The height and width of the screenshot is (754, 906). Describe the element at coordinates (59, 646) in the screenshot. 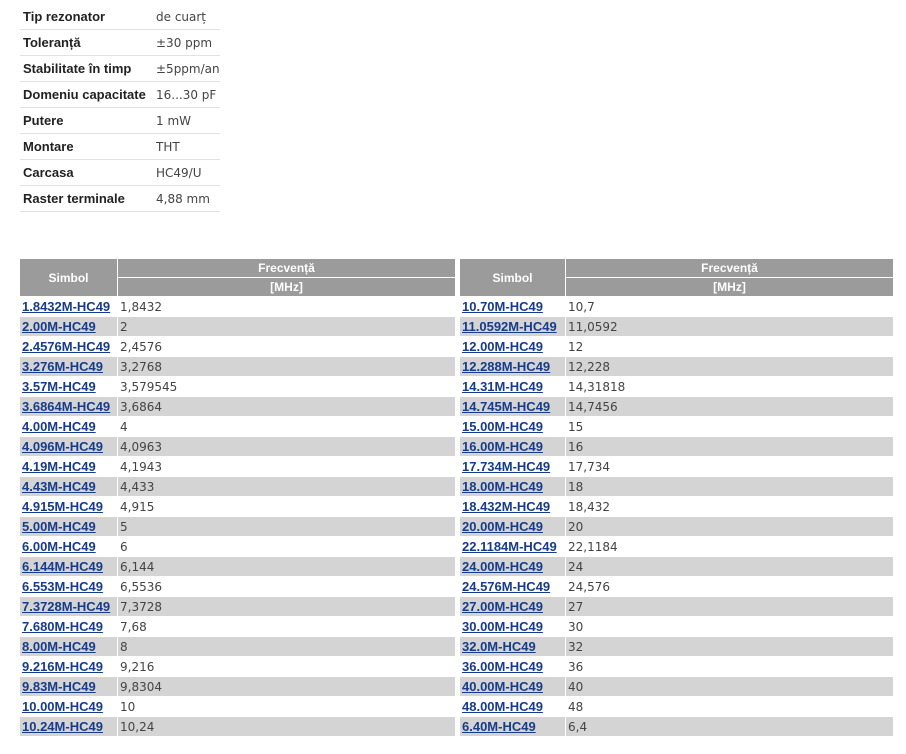

I see `product-link: 8.00M-HC49` at that location.